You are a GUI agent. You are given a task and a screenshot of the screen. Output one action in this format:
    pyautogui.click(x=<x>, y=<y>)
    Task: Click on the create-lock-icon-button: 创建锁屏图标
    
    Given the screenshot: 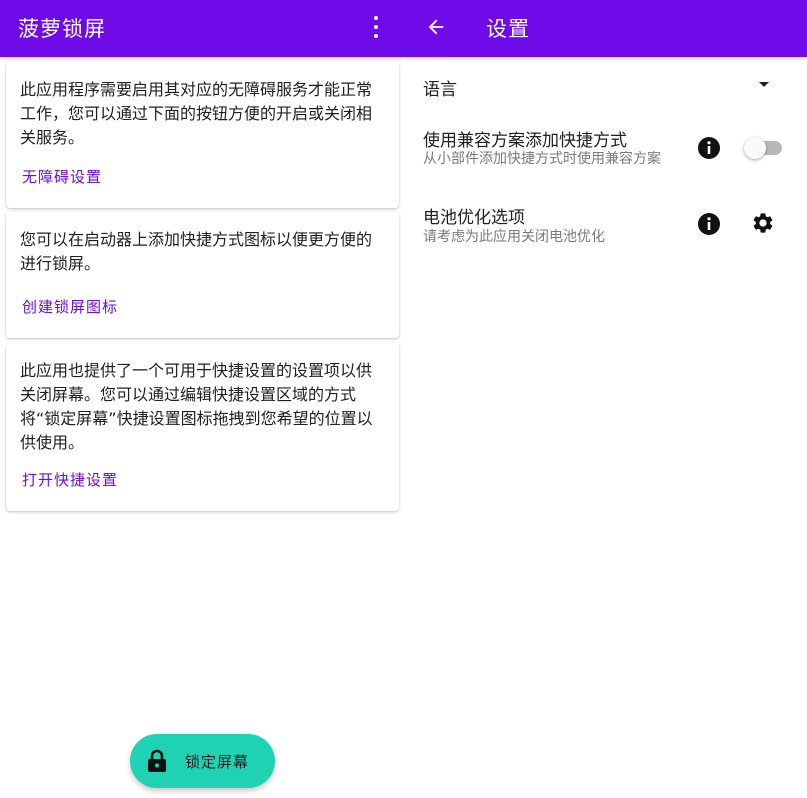 What is the action you would take?
    pyautogui.click(x=70, y=306)
    